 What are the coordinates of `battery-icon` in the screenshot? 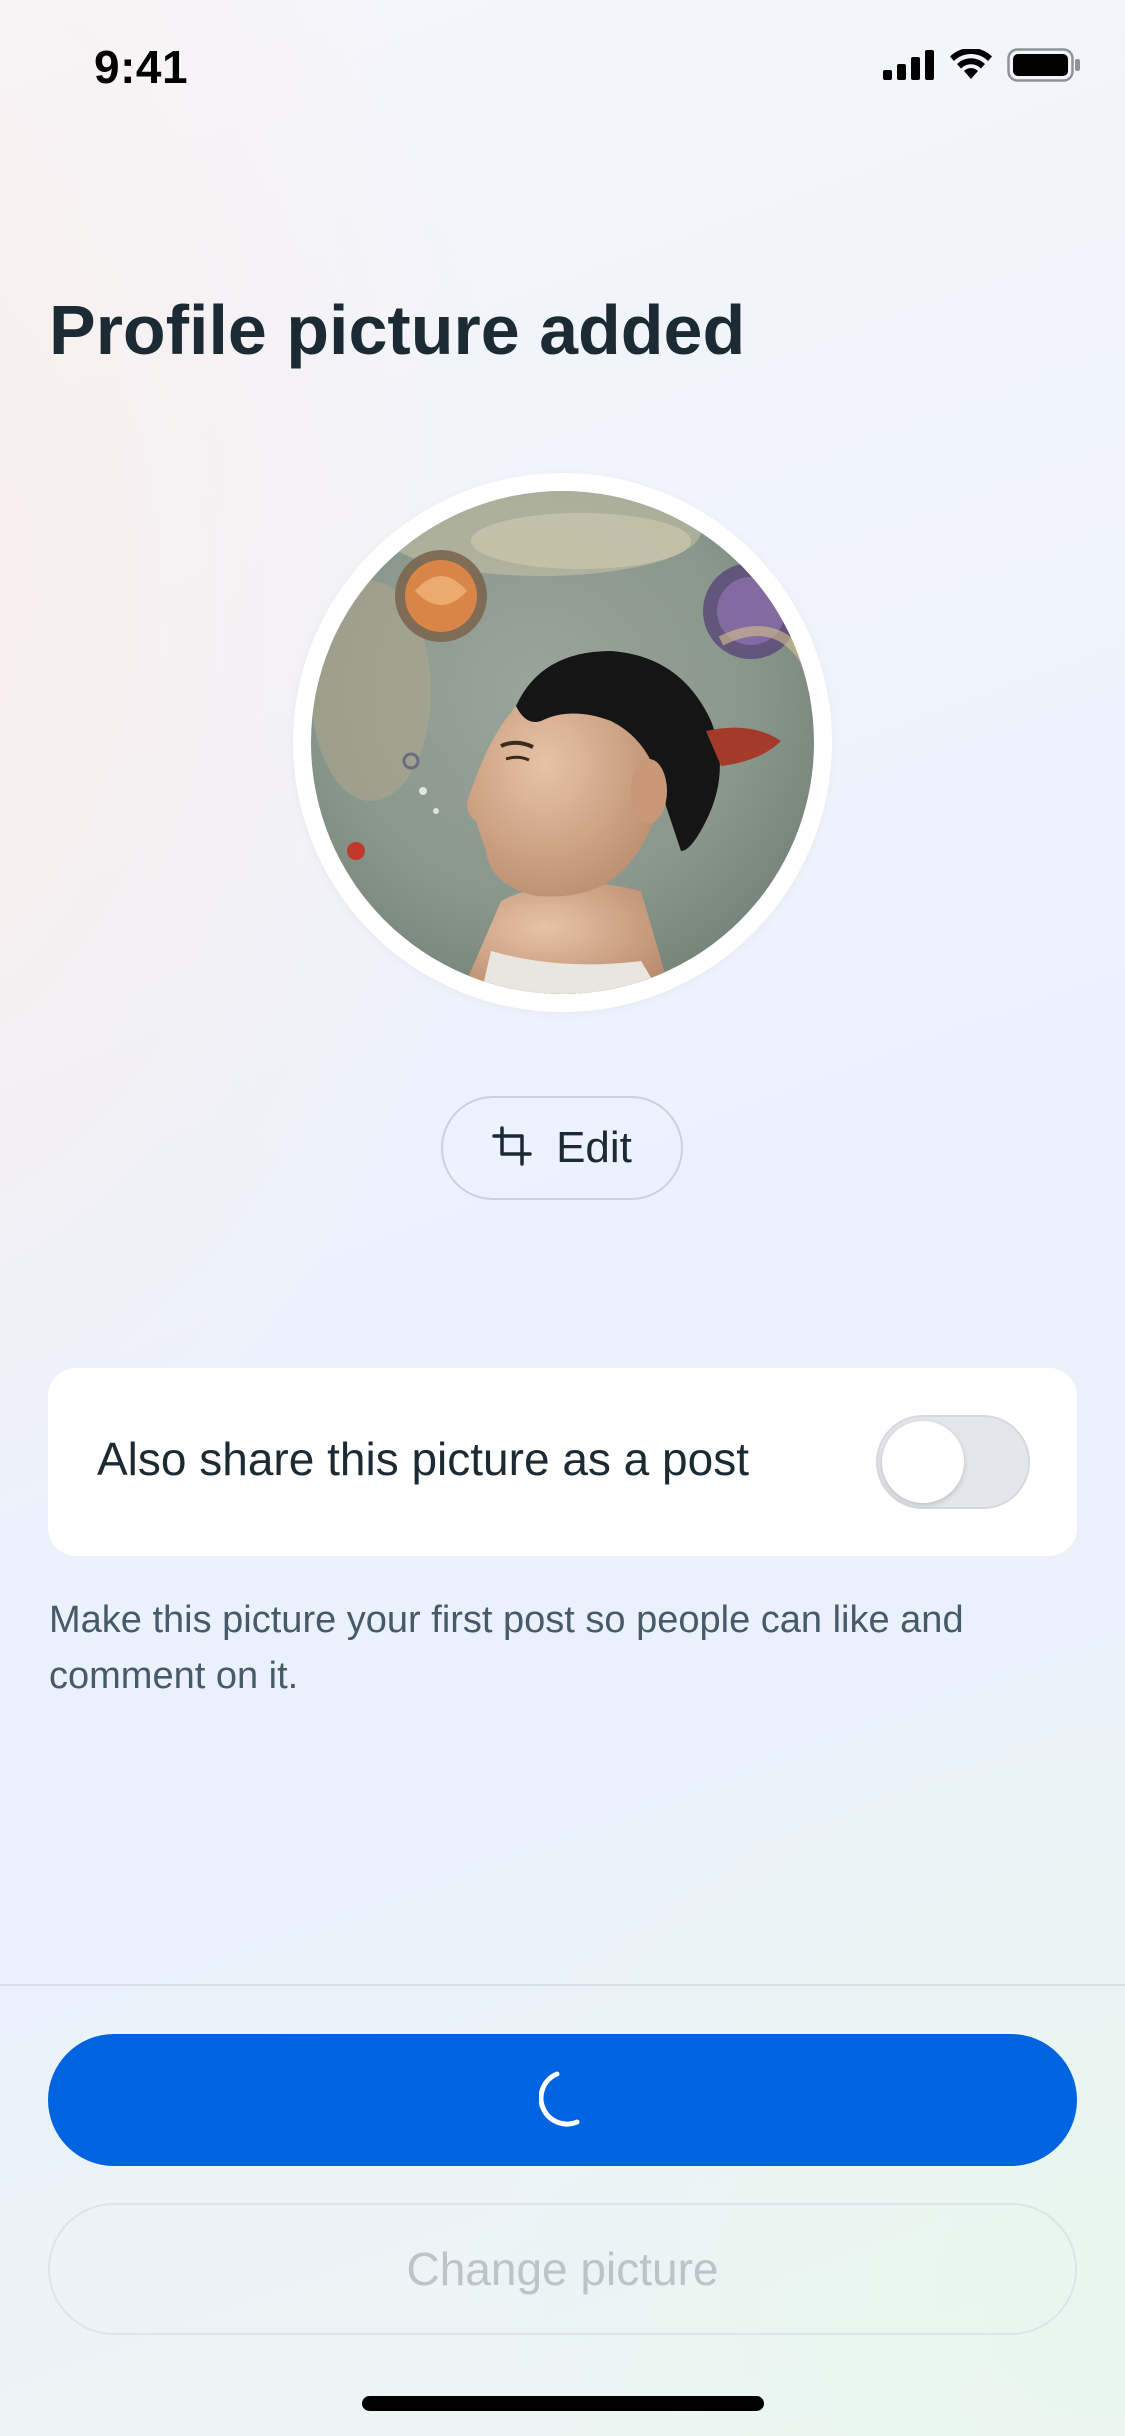 It's located at (1044, 67).